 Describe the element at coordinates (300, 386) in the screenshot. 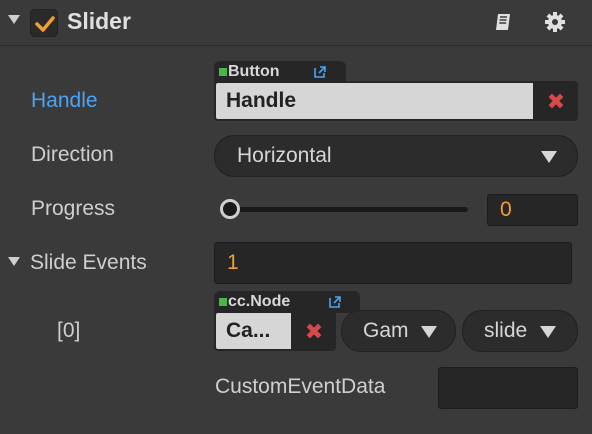

I see `custom-event-data-label: CustomEventData` at that location.